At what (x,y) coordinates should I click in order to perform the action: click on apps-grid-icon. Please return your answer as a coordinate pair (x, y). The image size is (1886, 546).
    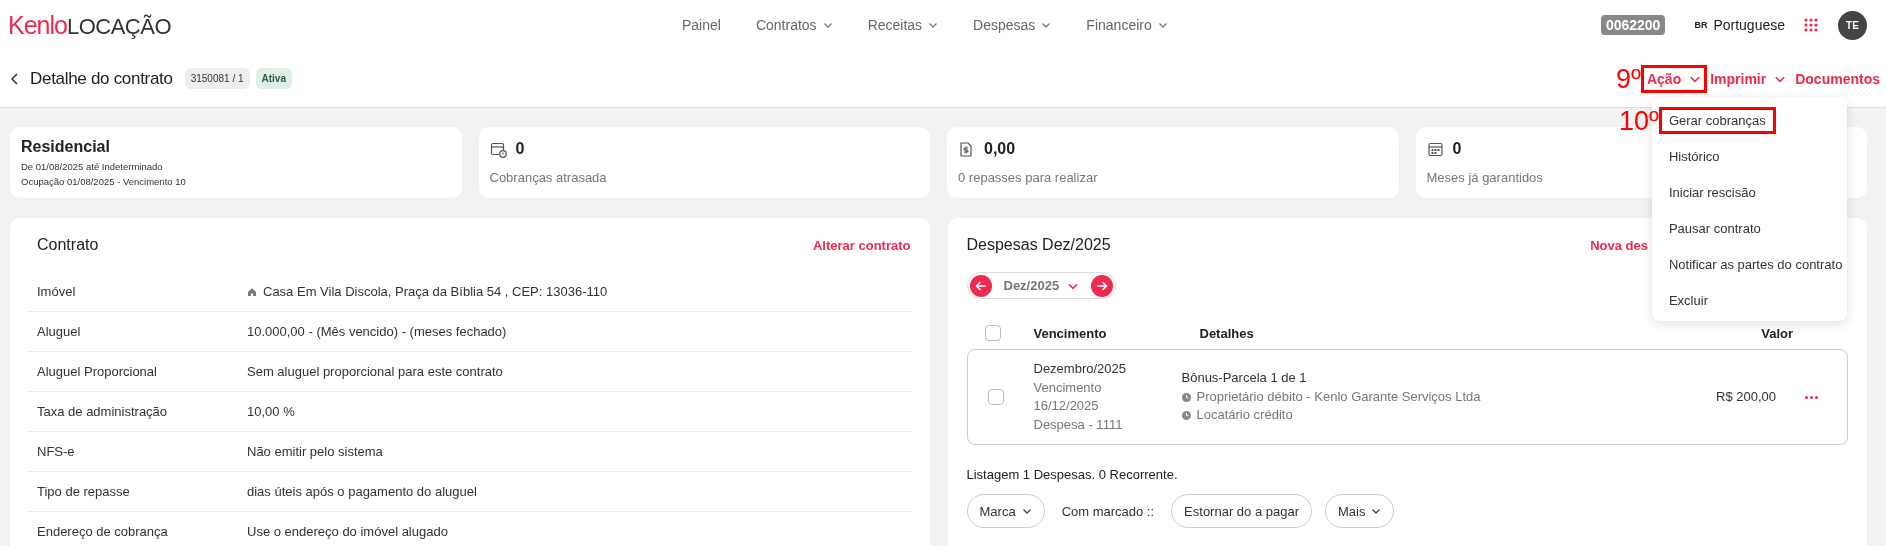
    Looking at the image, I should click on (1811, 25).